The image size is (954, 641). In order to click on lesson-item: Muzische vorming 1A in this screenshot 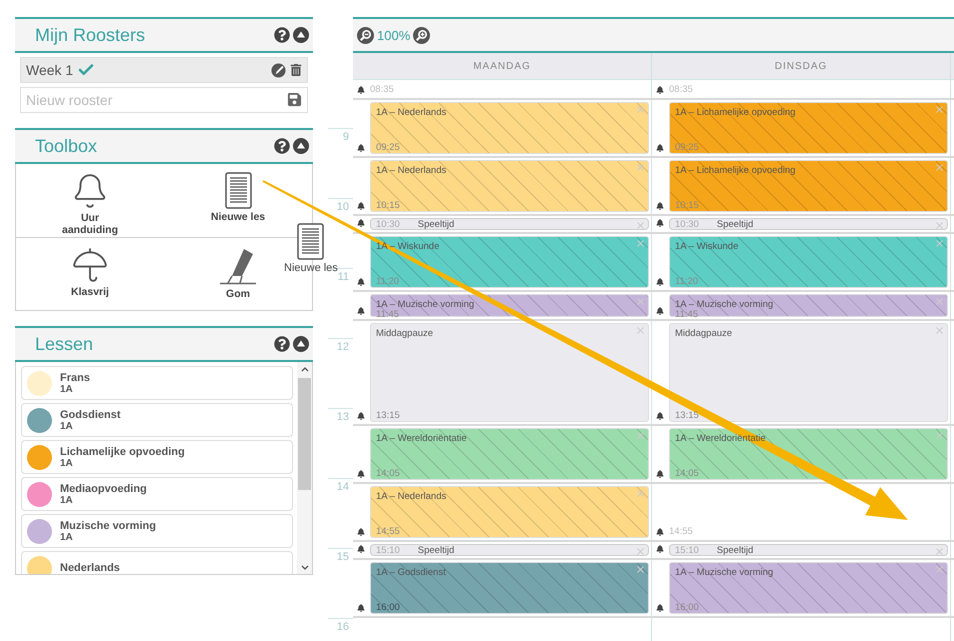, I will do `click(157, 531)`.